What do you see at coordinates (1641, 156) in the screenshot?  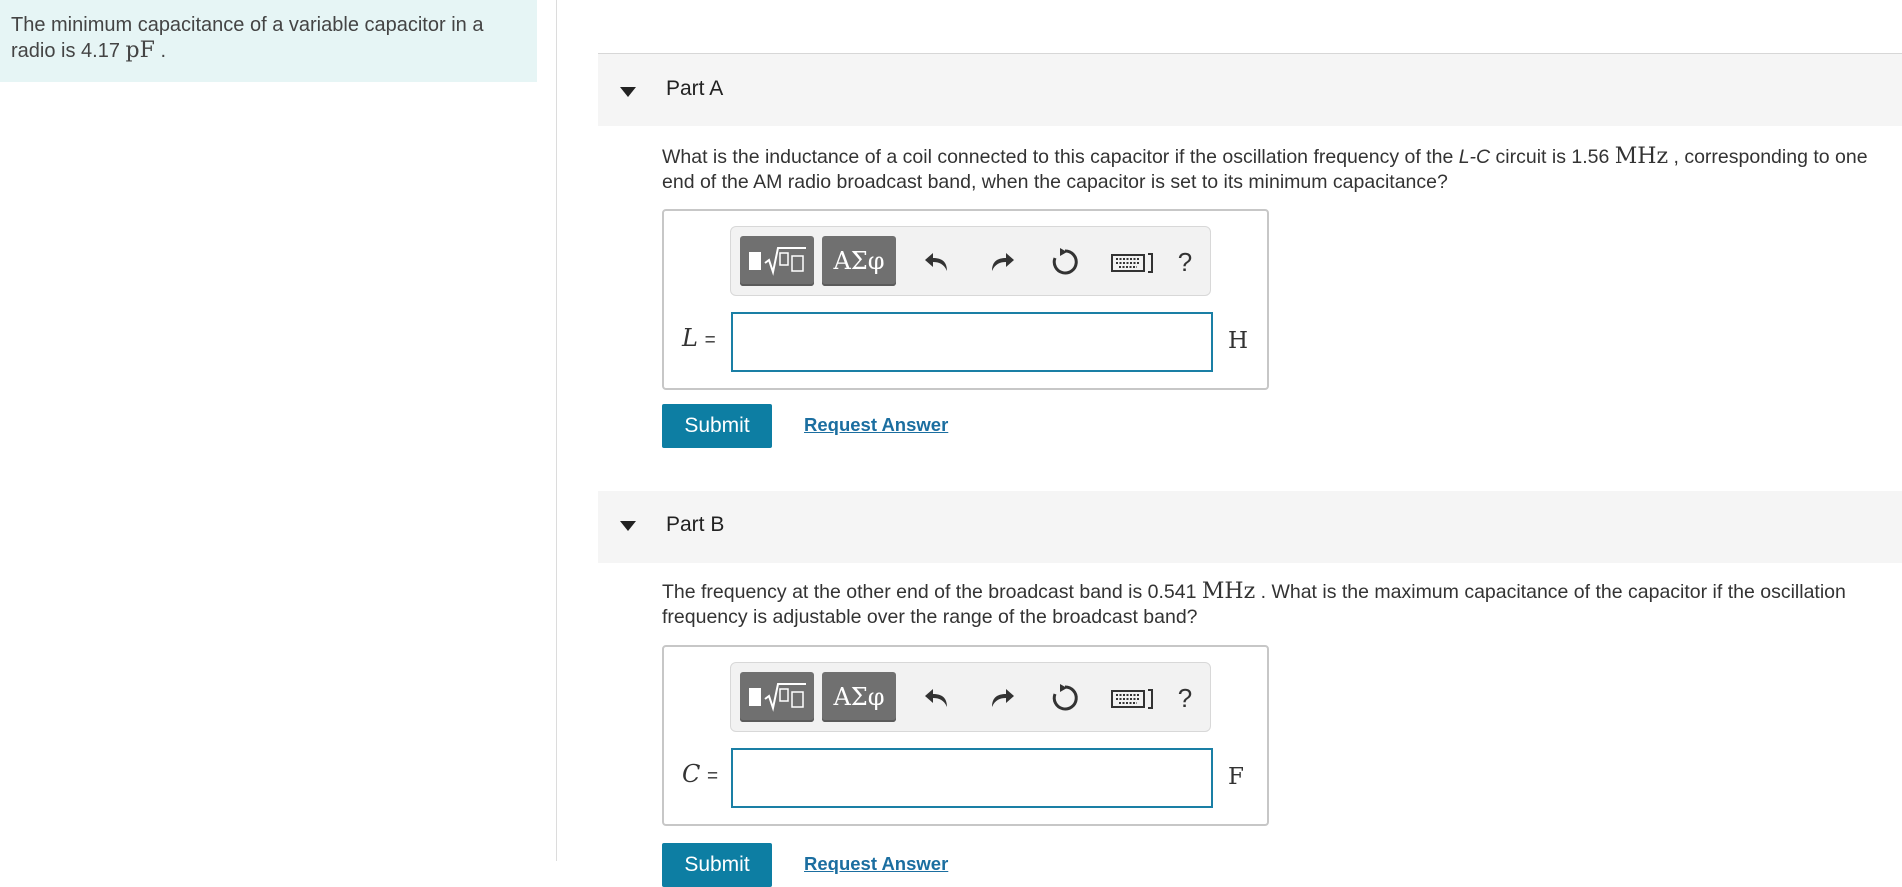 I see `part-a-question-unit: MHz` at bounding box center [1641, 156].